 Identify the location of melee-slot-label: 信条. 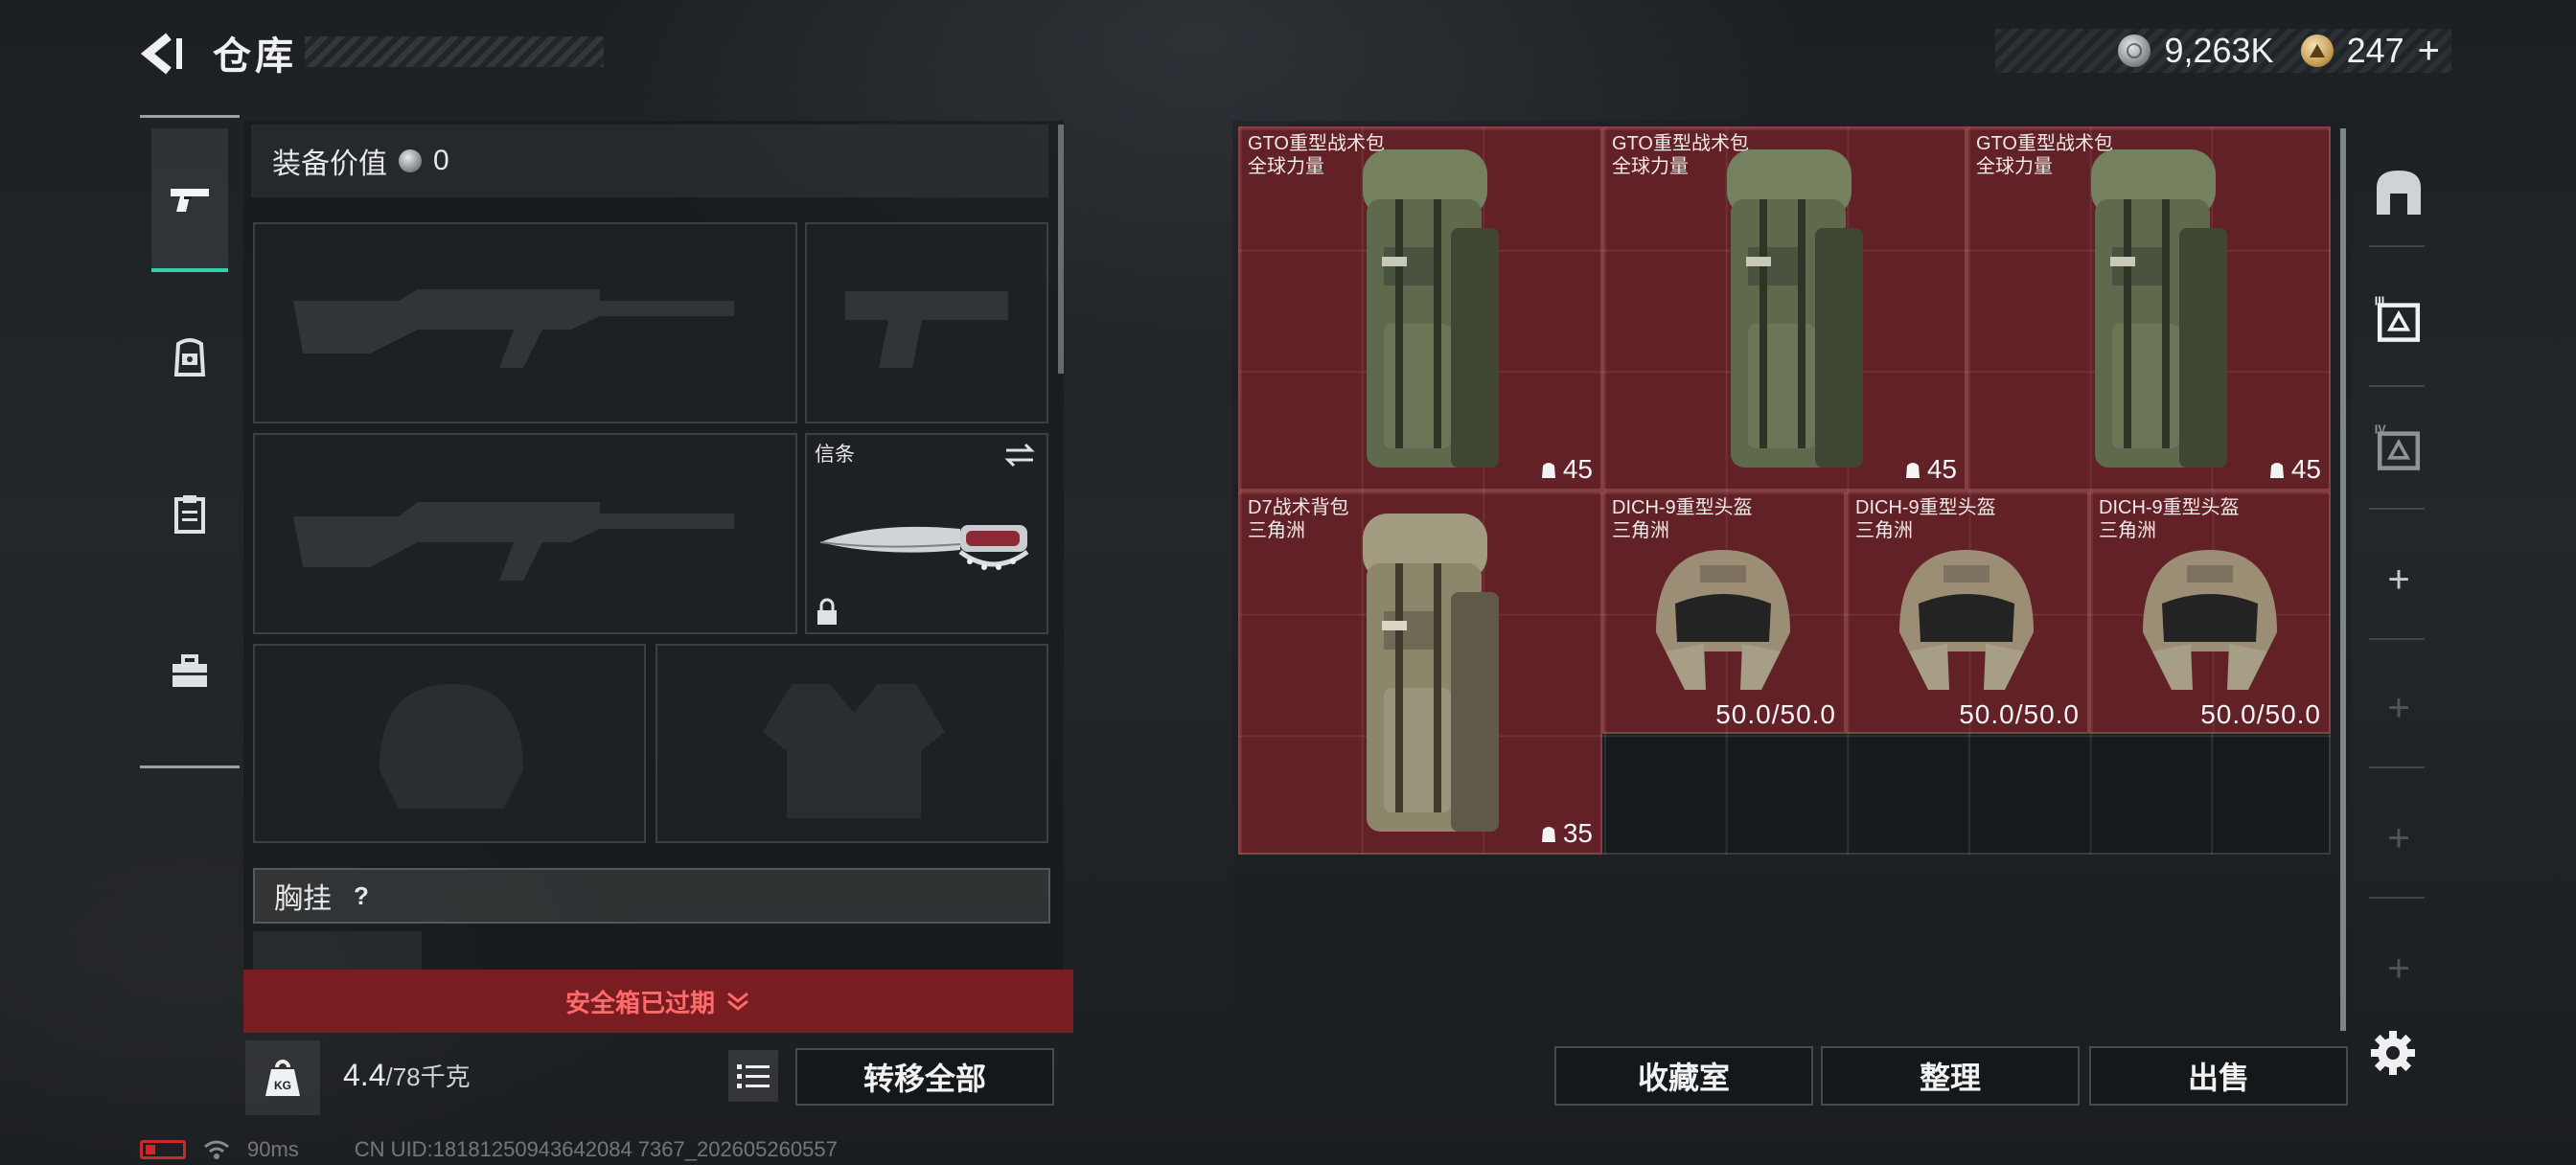
(835, 455).